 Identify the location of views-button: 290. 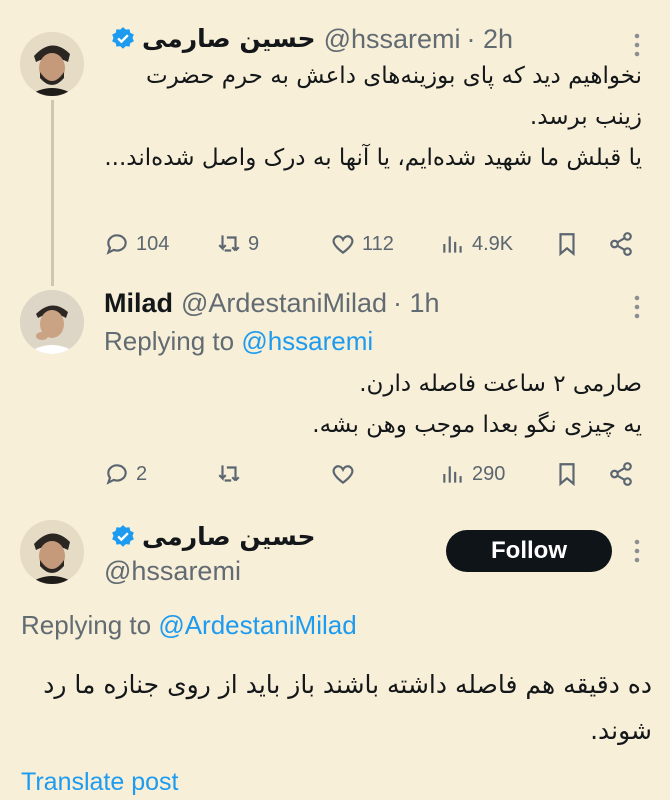
(472, 474).